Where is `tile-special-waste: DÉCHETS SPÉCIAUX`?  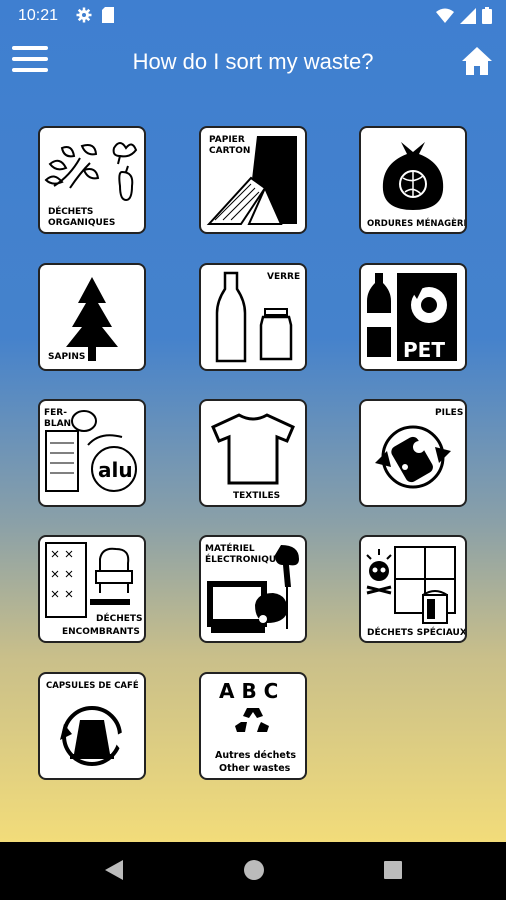
tile-special-waste: DÉCHETS SPÉCIAUX is located at coordinates (413, 589).